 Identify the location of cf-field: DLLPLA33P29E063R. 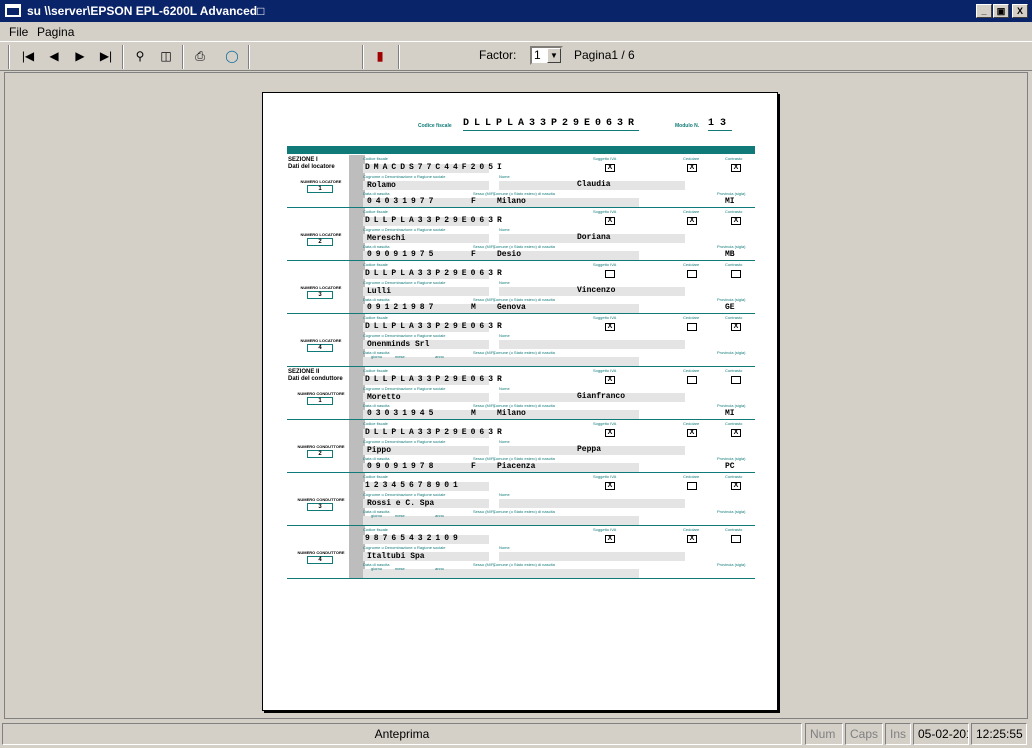
(435, 432).